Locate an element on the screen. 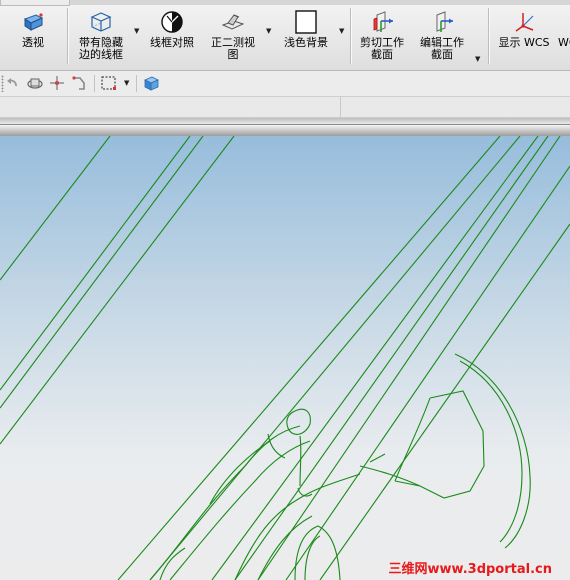  pan-icon is located at coordinates (57, 83).